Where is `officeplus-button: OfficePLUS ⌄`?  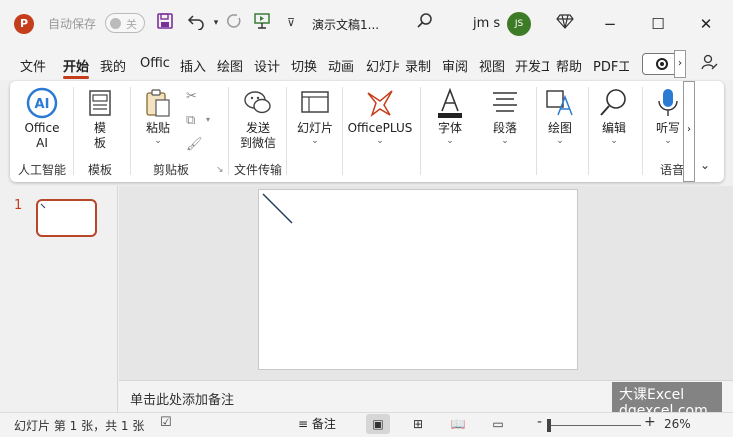
officeplus-button: OfficePLUS ⌄ is located at coordinates (380, 116).